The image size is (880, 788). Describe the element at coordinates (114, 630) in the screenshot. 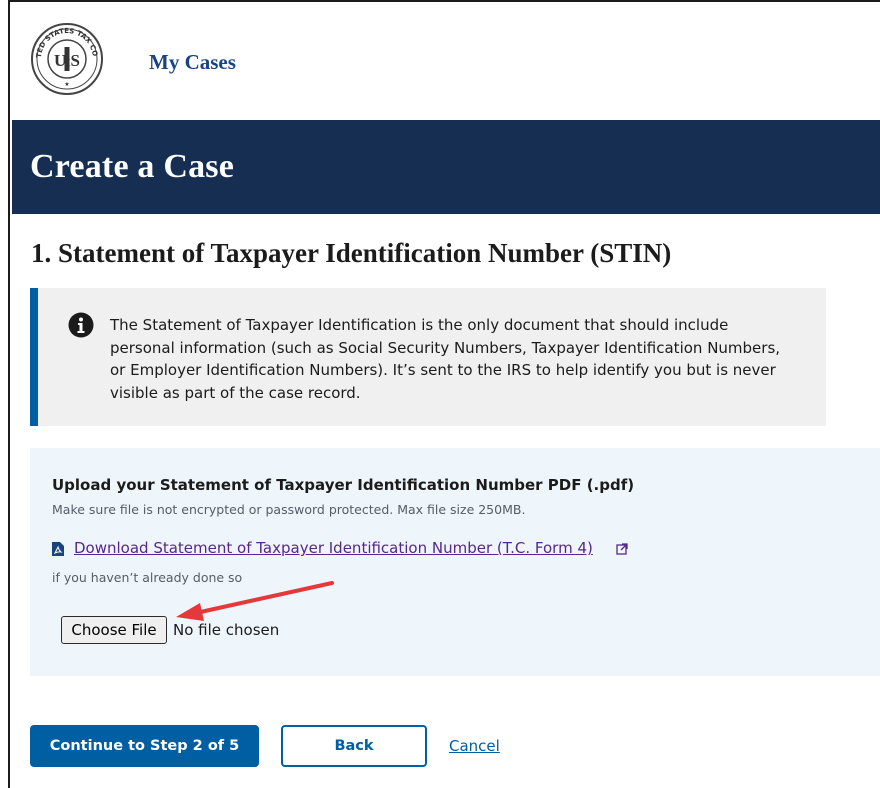

I see `choose-file-button: Choose File` at that location.